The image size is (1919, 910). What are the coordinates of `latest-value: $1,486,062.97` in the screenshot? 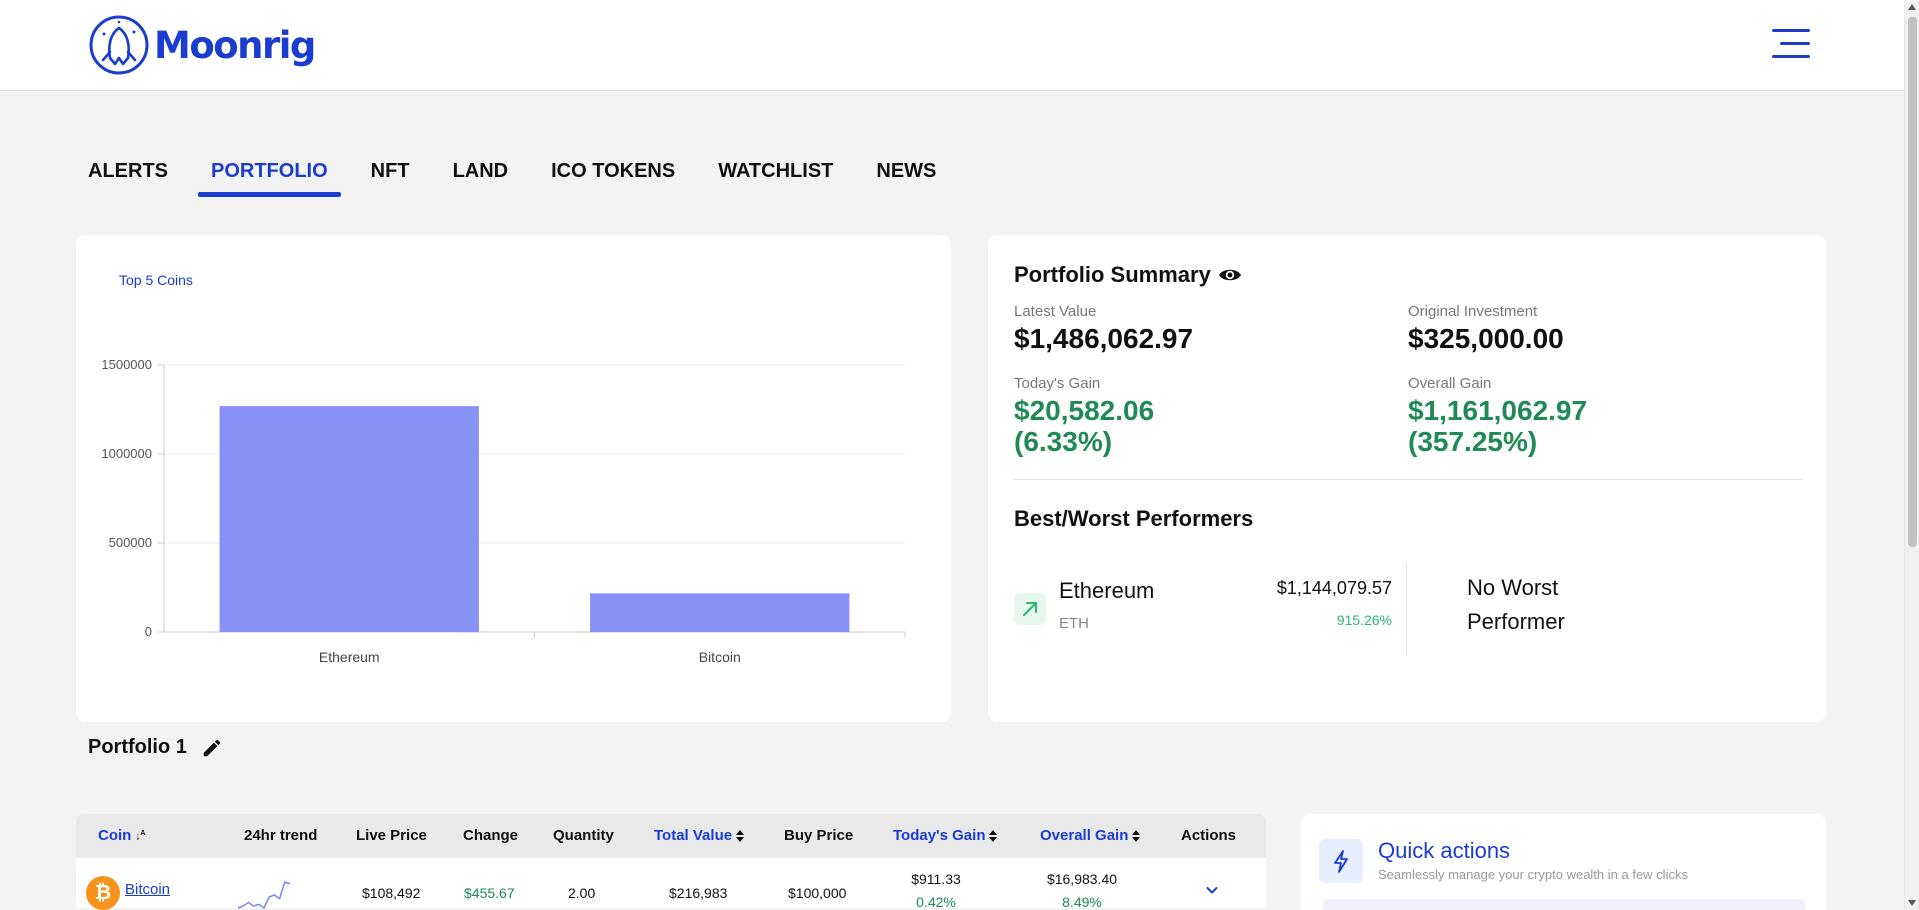 It's located at (1104, 338).